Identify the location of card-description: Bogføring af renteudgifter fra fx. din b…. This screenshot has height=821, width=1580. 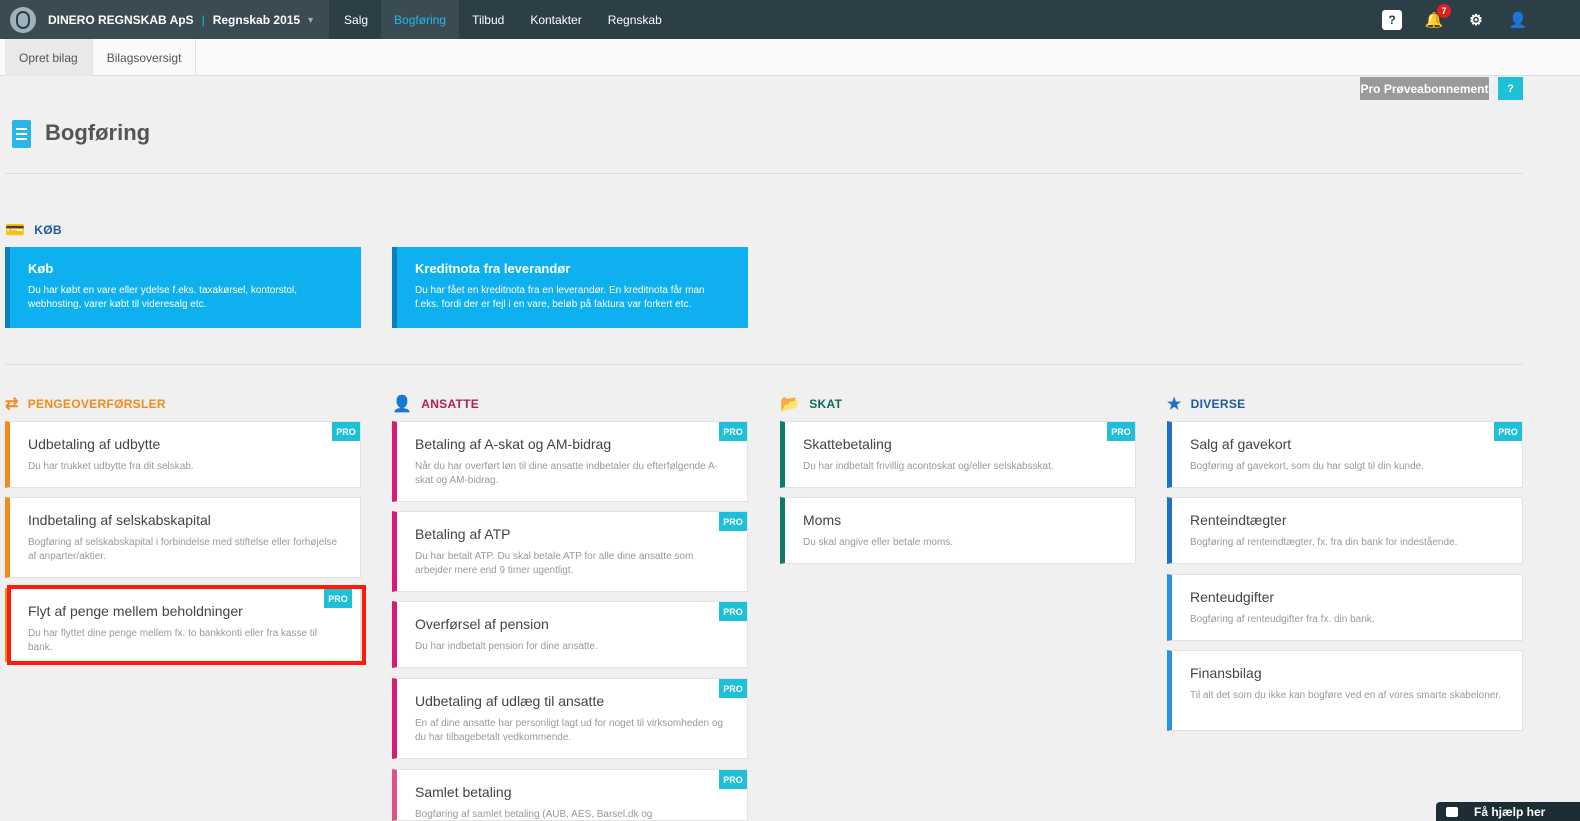
(1282, 619).